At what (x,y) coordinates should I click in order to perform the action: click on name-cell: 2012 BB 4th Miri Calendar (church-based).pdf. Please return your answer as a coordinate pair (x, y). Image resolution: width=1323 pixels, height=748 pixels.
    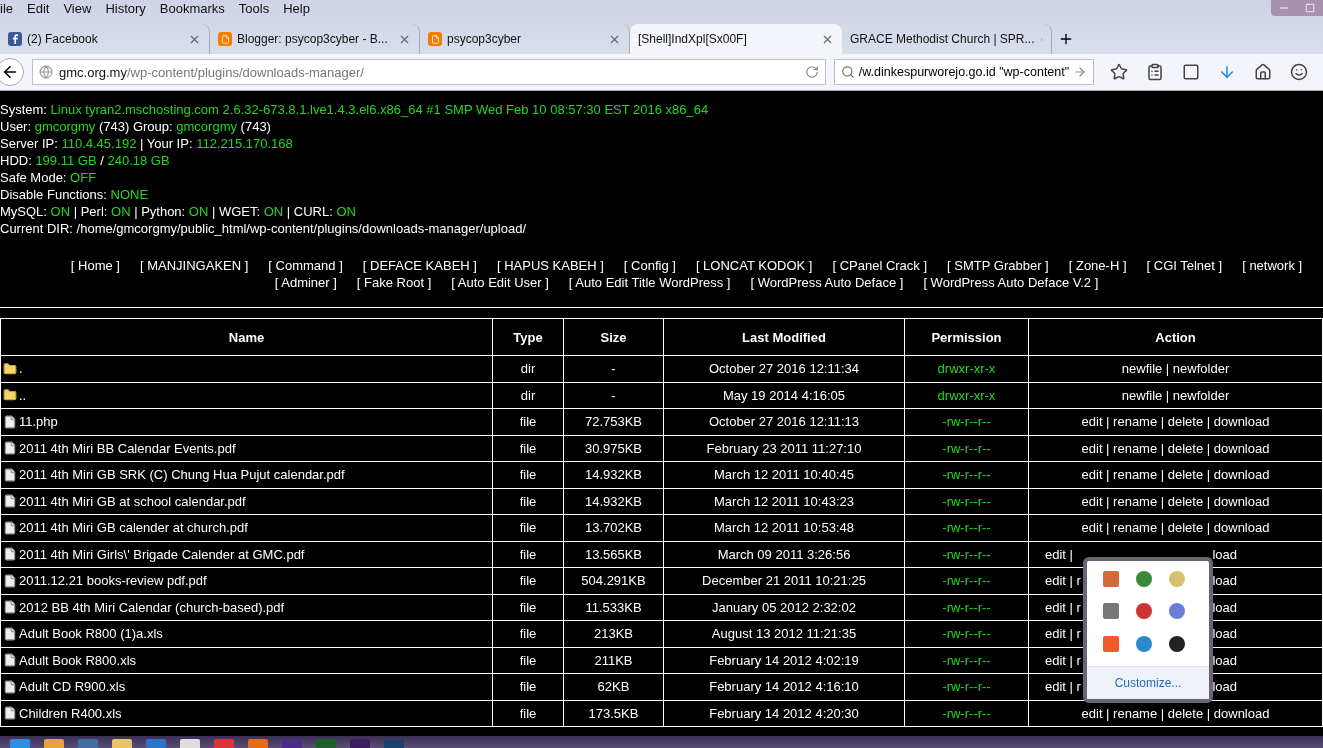
    Looking at the image, I should click on (246, 607).